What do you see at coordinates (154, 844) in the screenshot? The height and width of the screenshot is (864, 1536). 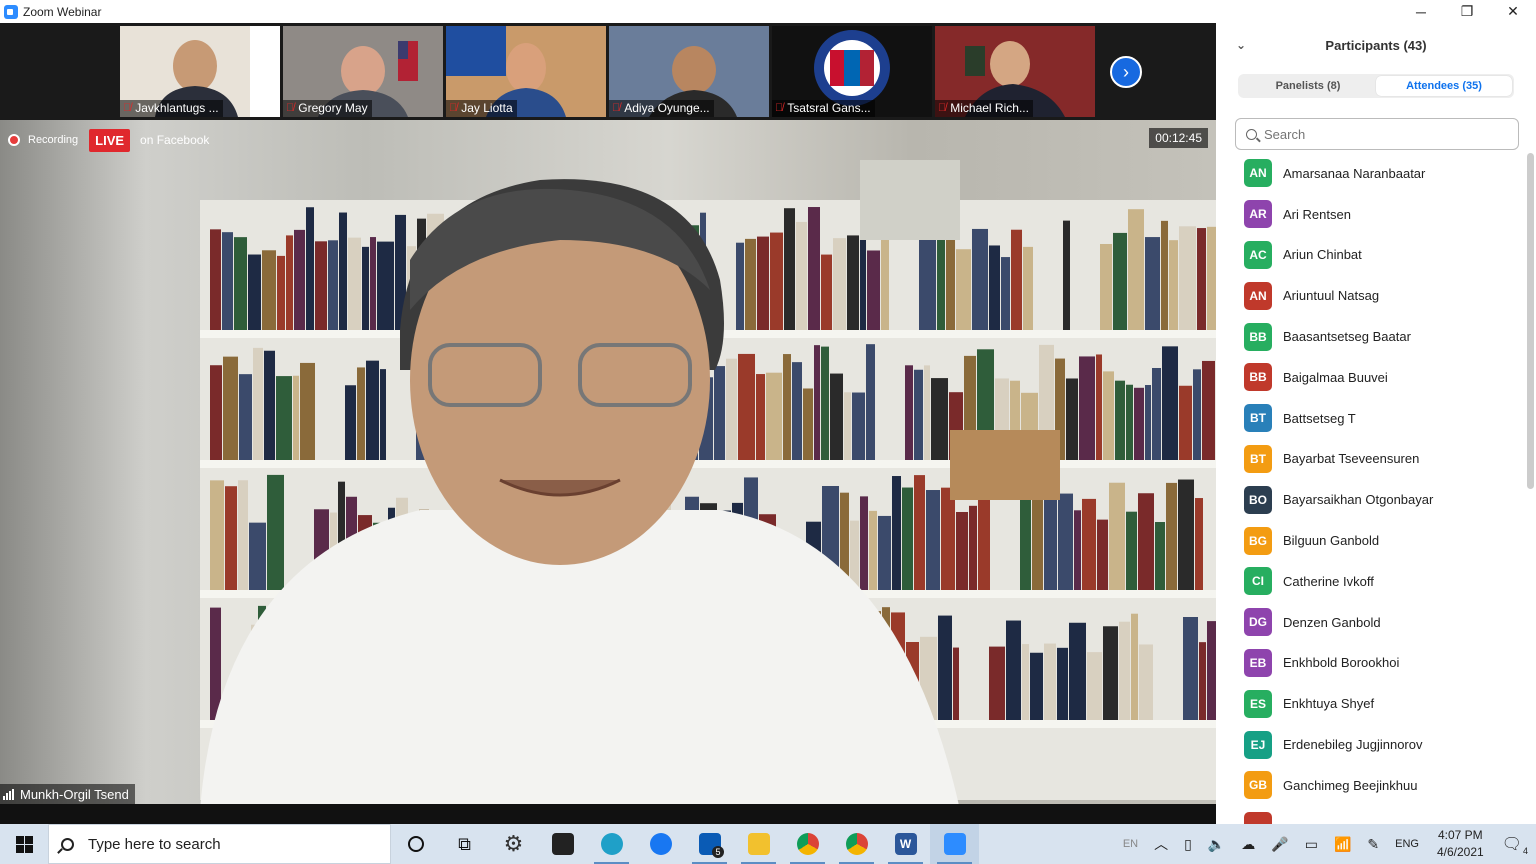 I see `taskbar-search-placeholder: Type here to search` at bounding box center [154, 844].